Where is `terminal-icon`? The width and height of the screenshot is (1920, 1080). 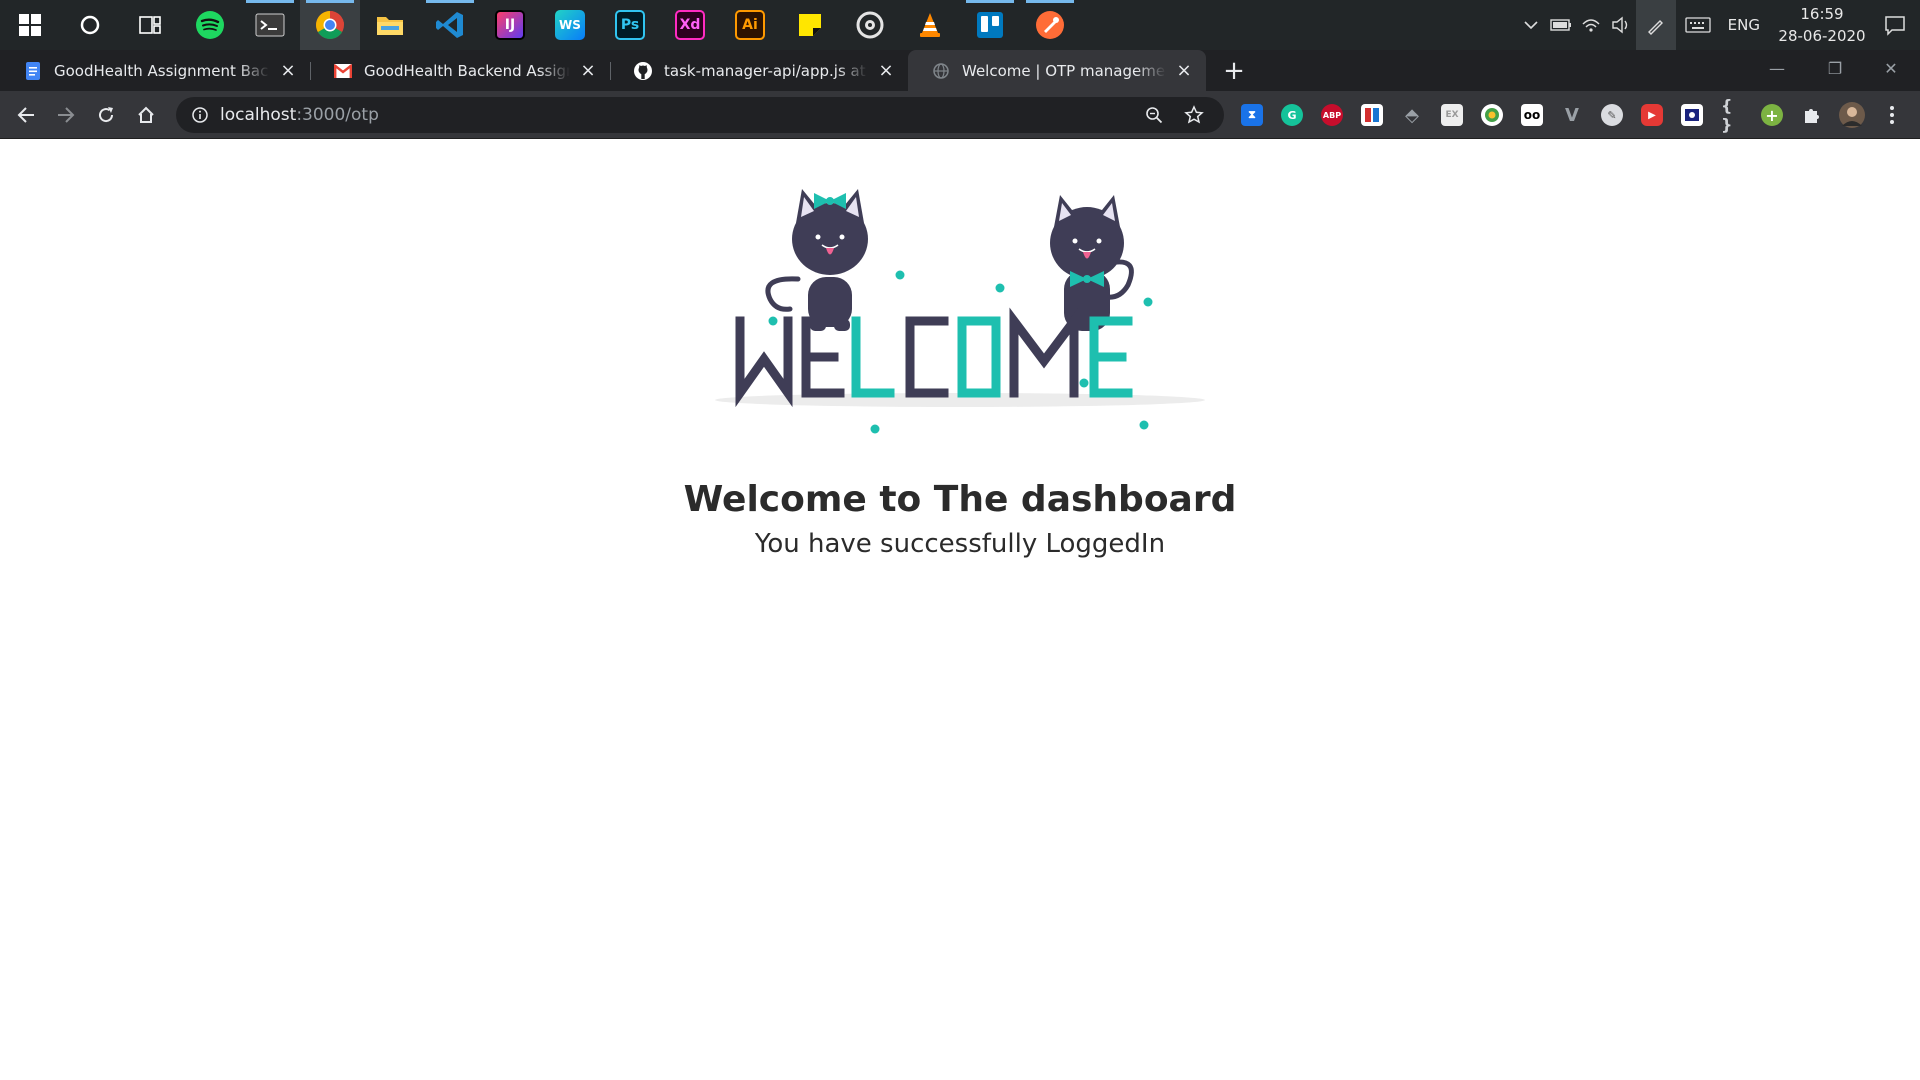
terminal-icon is located at coordinates (270, 25).